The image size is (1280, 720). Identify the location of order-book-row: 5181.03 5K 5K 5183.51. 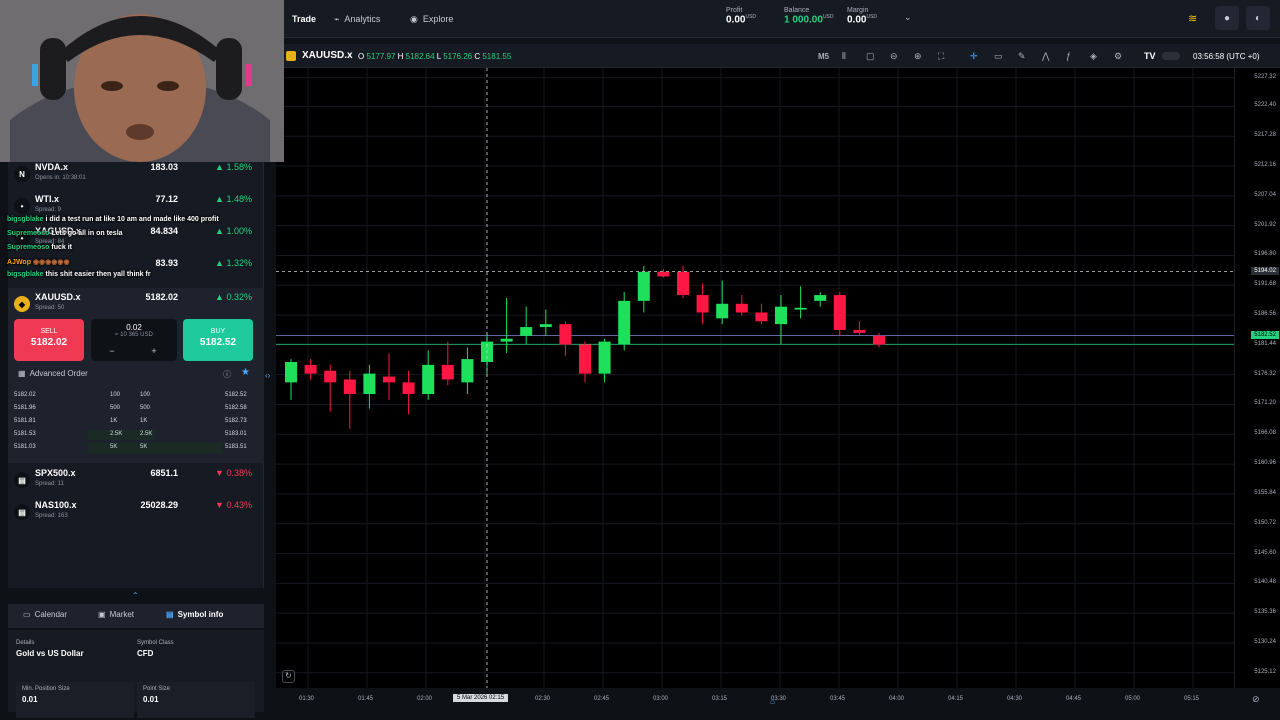
(134, 448).